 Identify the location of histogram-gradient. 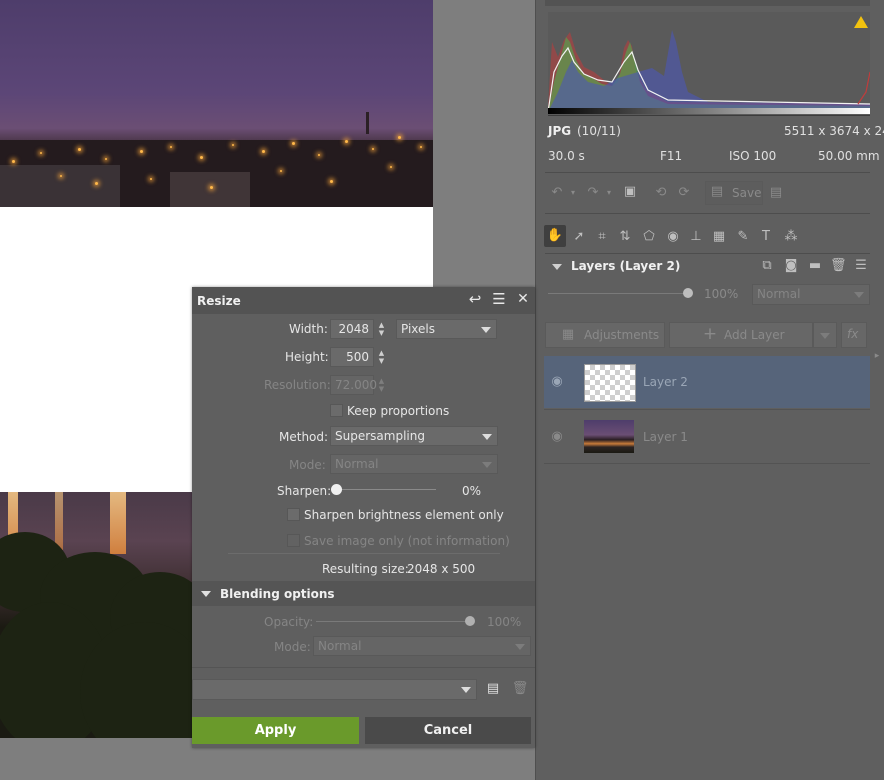
(709, 111).